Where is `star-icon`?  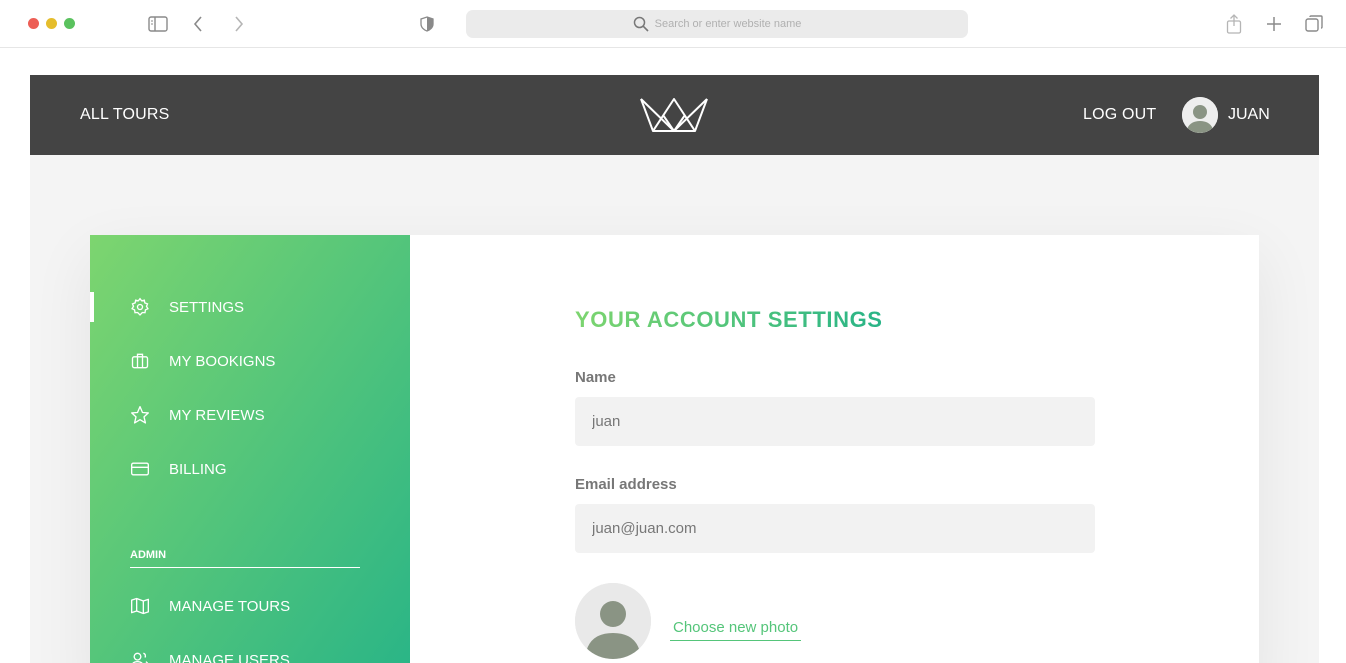 star-icon is located at coordinates (140, 415).